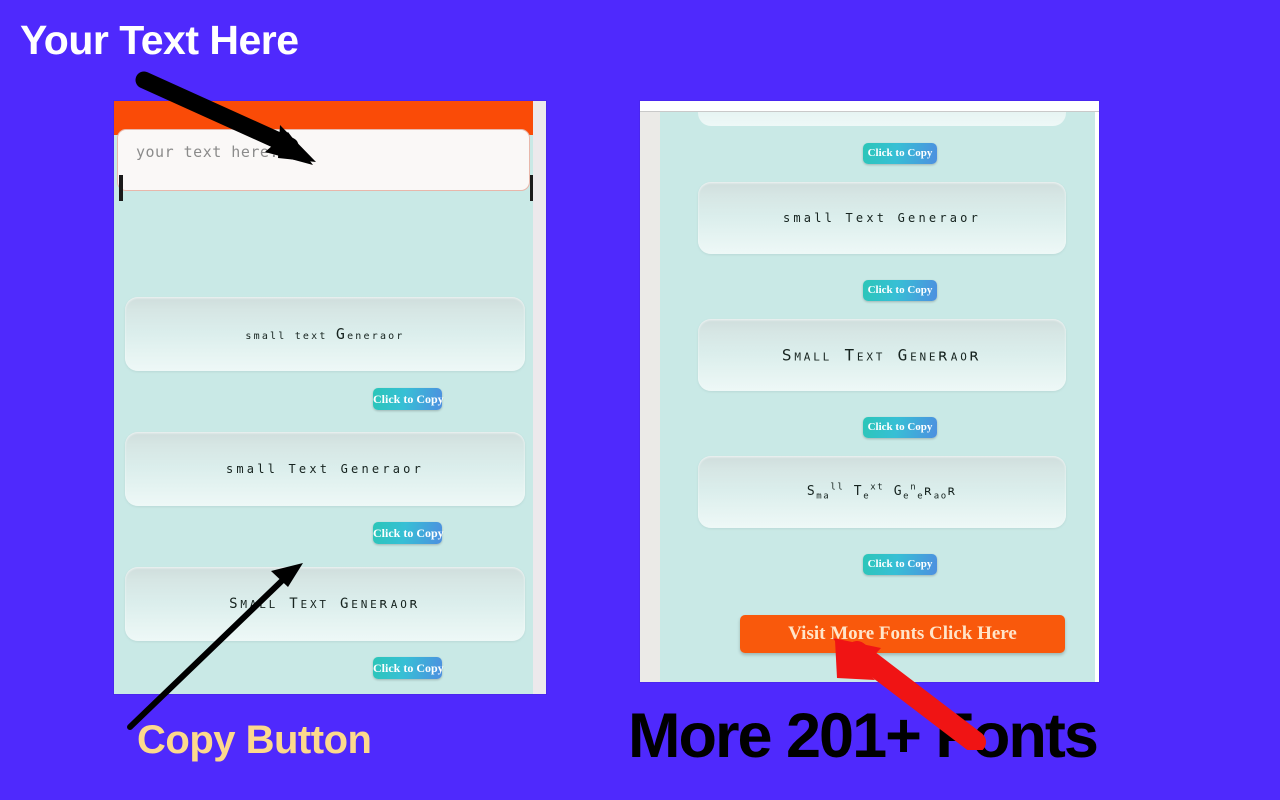 This screenshot has width=1280, height=800. What do you see at coordinates (863, 736) in the screenshot?
I see `annotation-label-more-fonts: More 201+ Fonts` at bounding box center [863, 736].